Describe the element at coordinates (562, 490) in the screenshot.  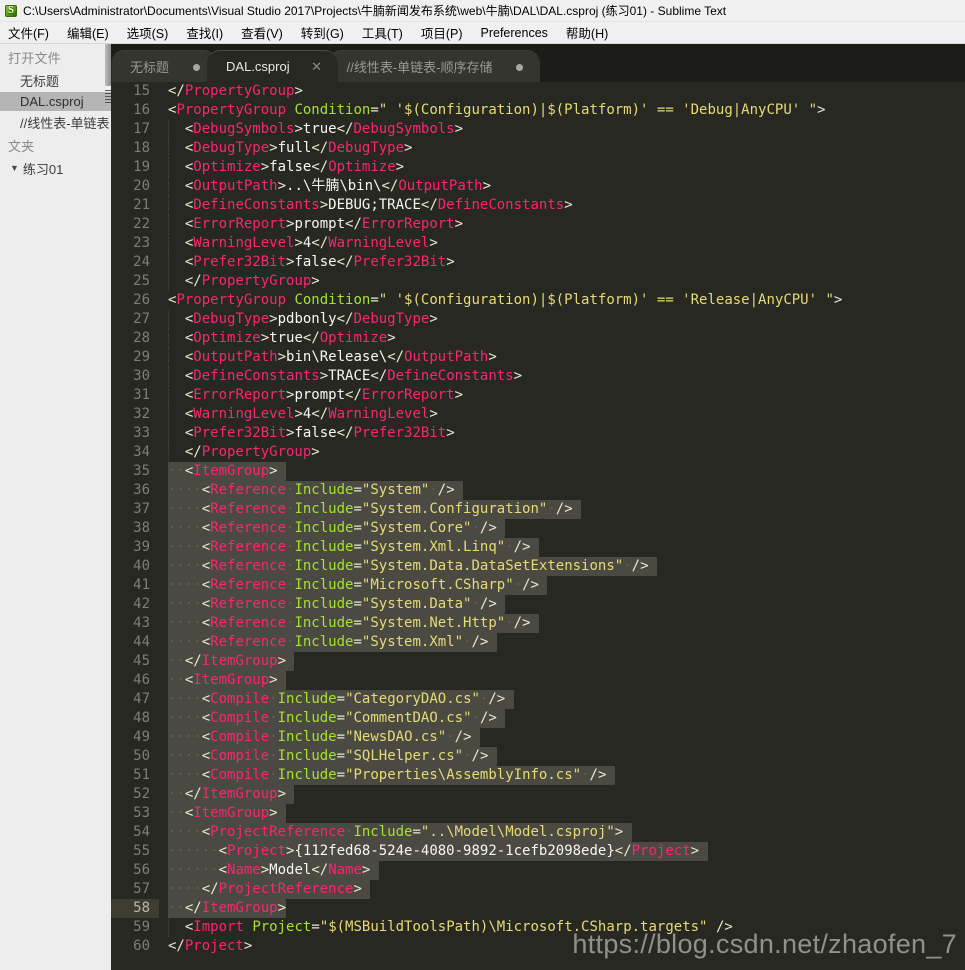
I see `code-line-content: ····<Reference·Include="System"·/>` at that location.